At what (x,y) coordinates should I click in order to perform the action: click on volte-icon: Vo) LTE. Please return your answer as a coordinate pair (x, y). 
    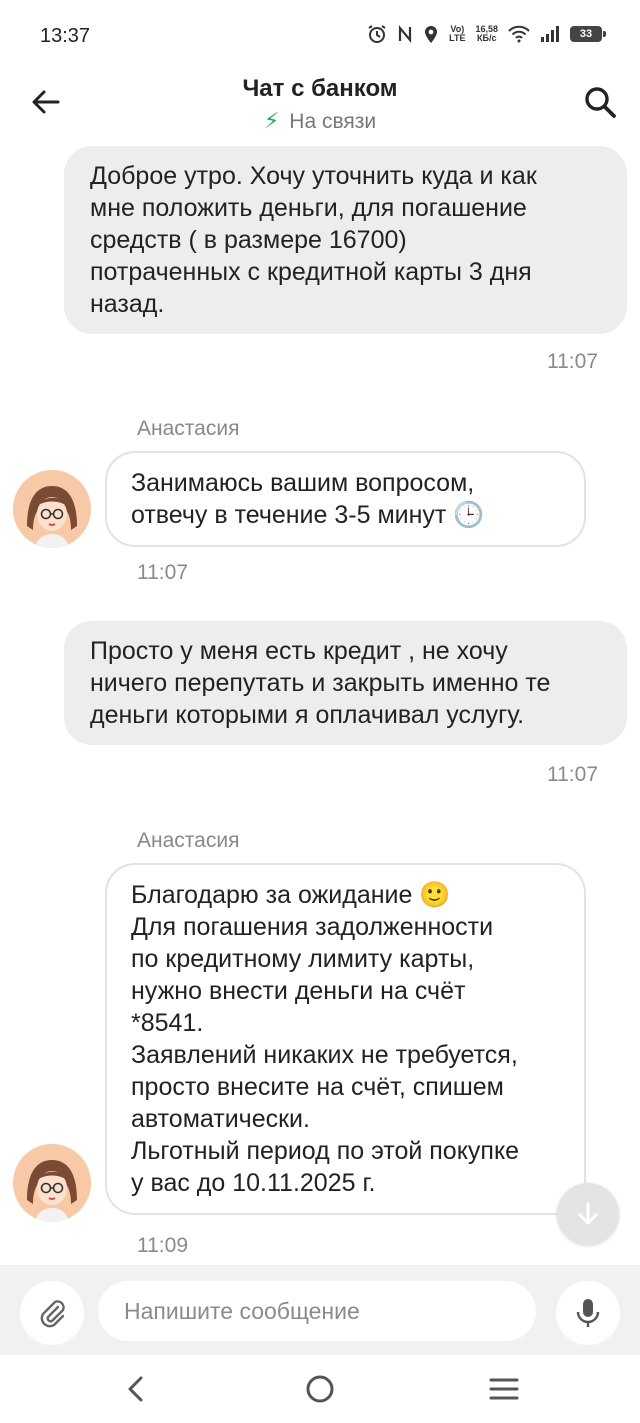
    Looking at the image, I should click on (457, 34).